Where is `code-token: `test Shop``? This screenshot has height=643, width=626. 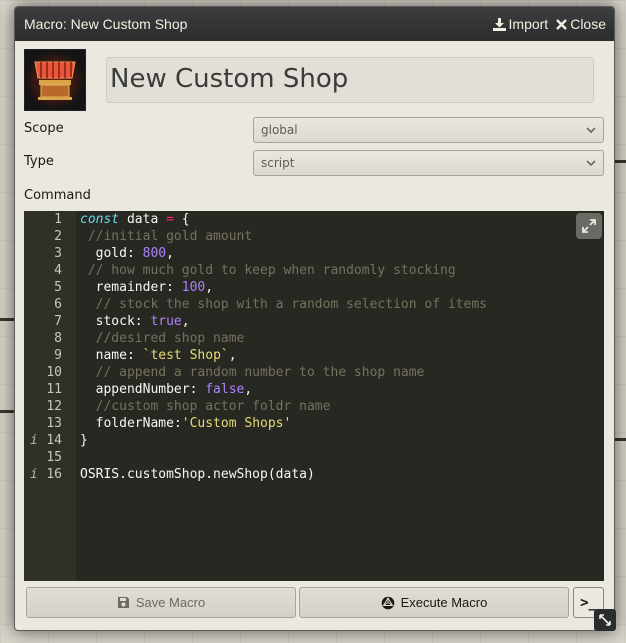
code-token: `test Shop` is located at coordinates (185, 355).